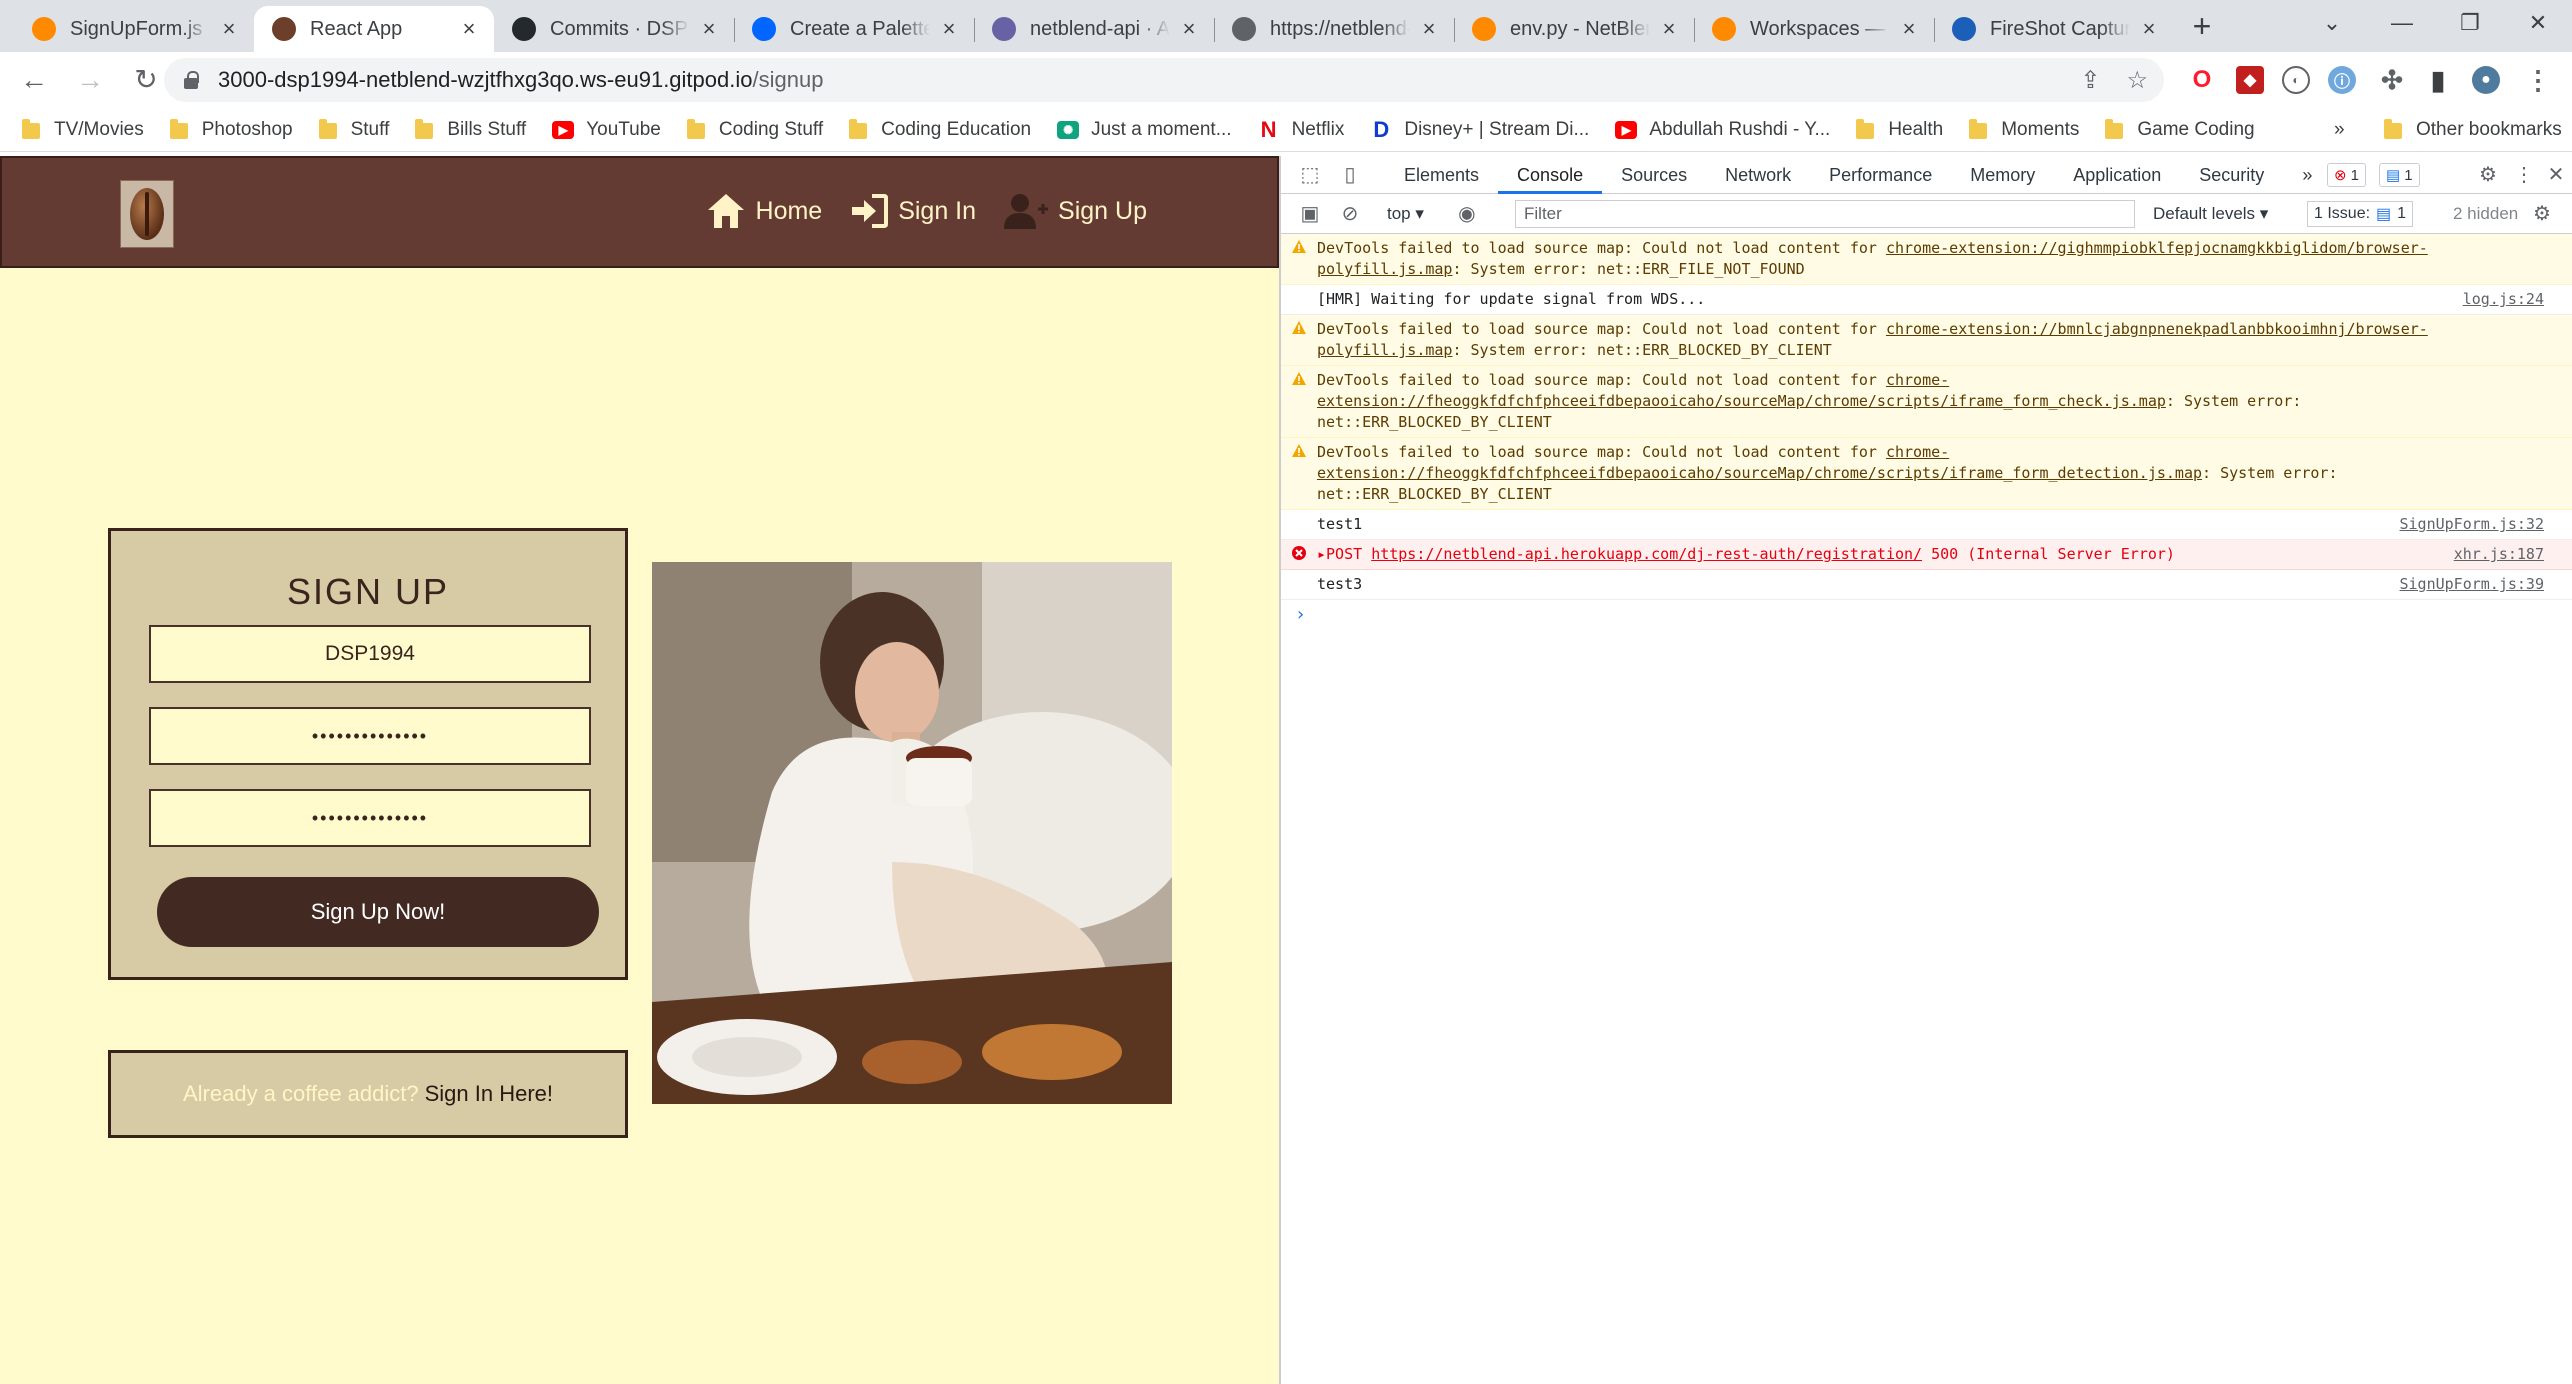 The width and height of the screenshot is (2572, 1384). Describe the element at coordinates (1350, 214) in the screenshot. I see `clear-console-icon: ⊘` at that location.